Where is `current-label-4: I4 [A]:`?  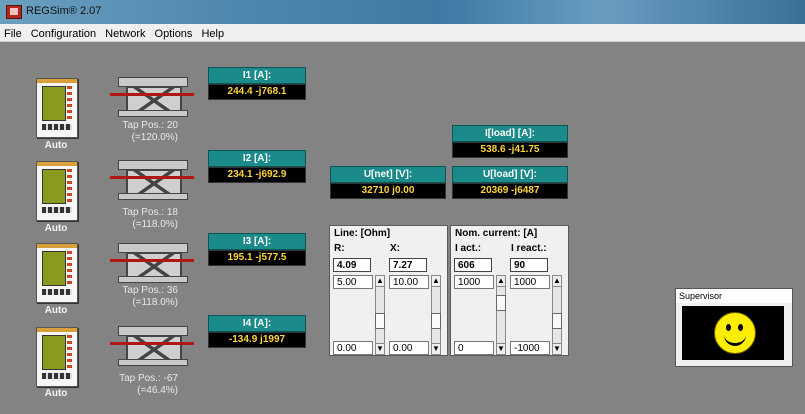 current-label-4: I4 [A]: is located at coordinates (257, 323).